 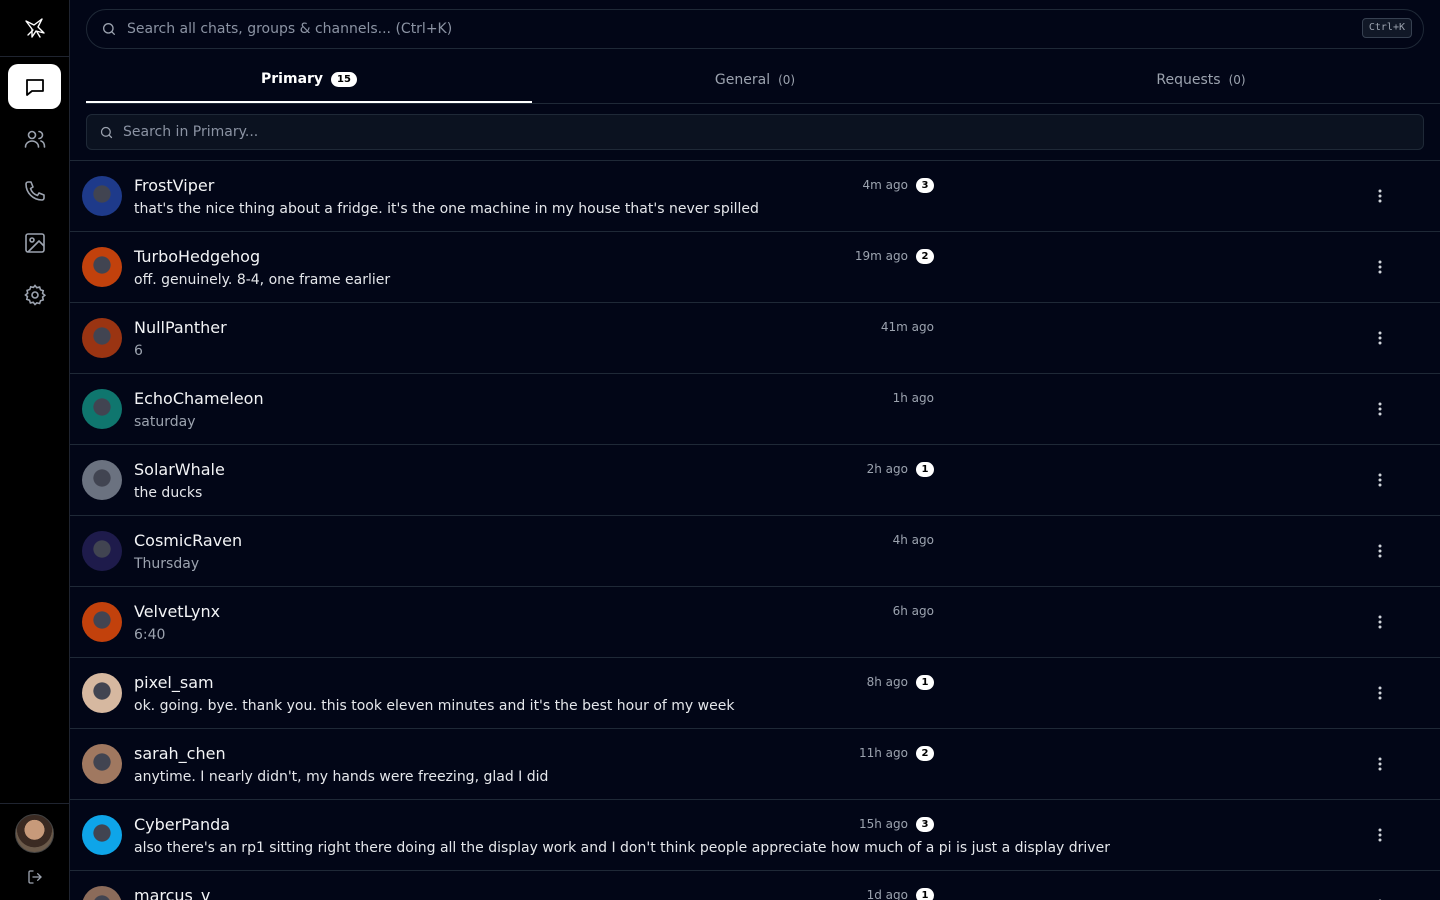 What do you see at coordinates (883, 824) in the screenshot?
I see `timestamp: 15h ago` at bounding box center [883, 824].